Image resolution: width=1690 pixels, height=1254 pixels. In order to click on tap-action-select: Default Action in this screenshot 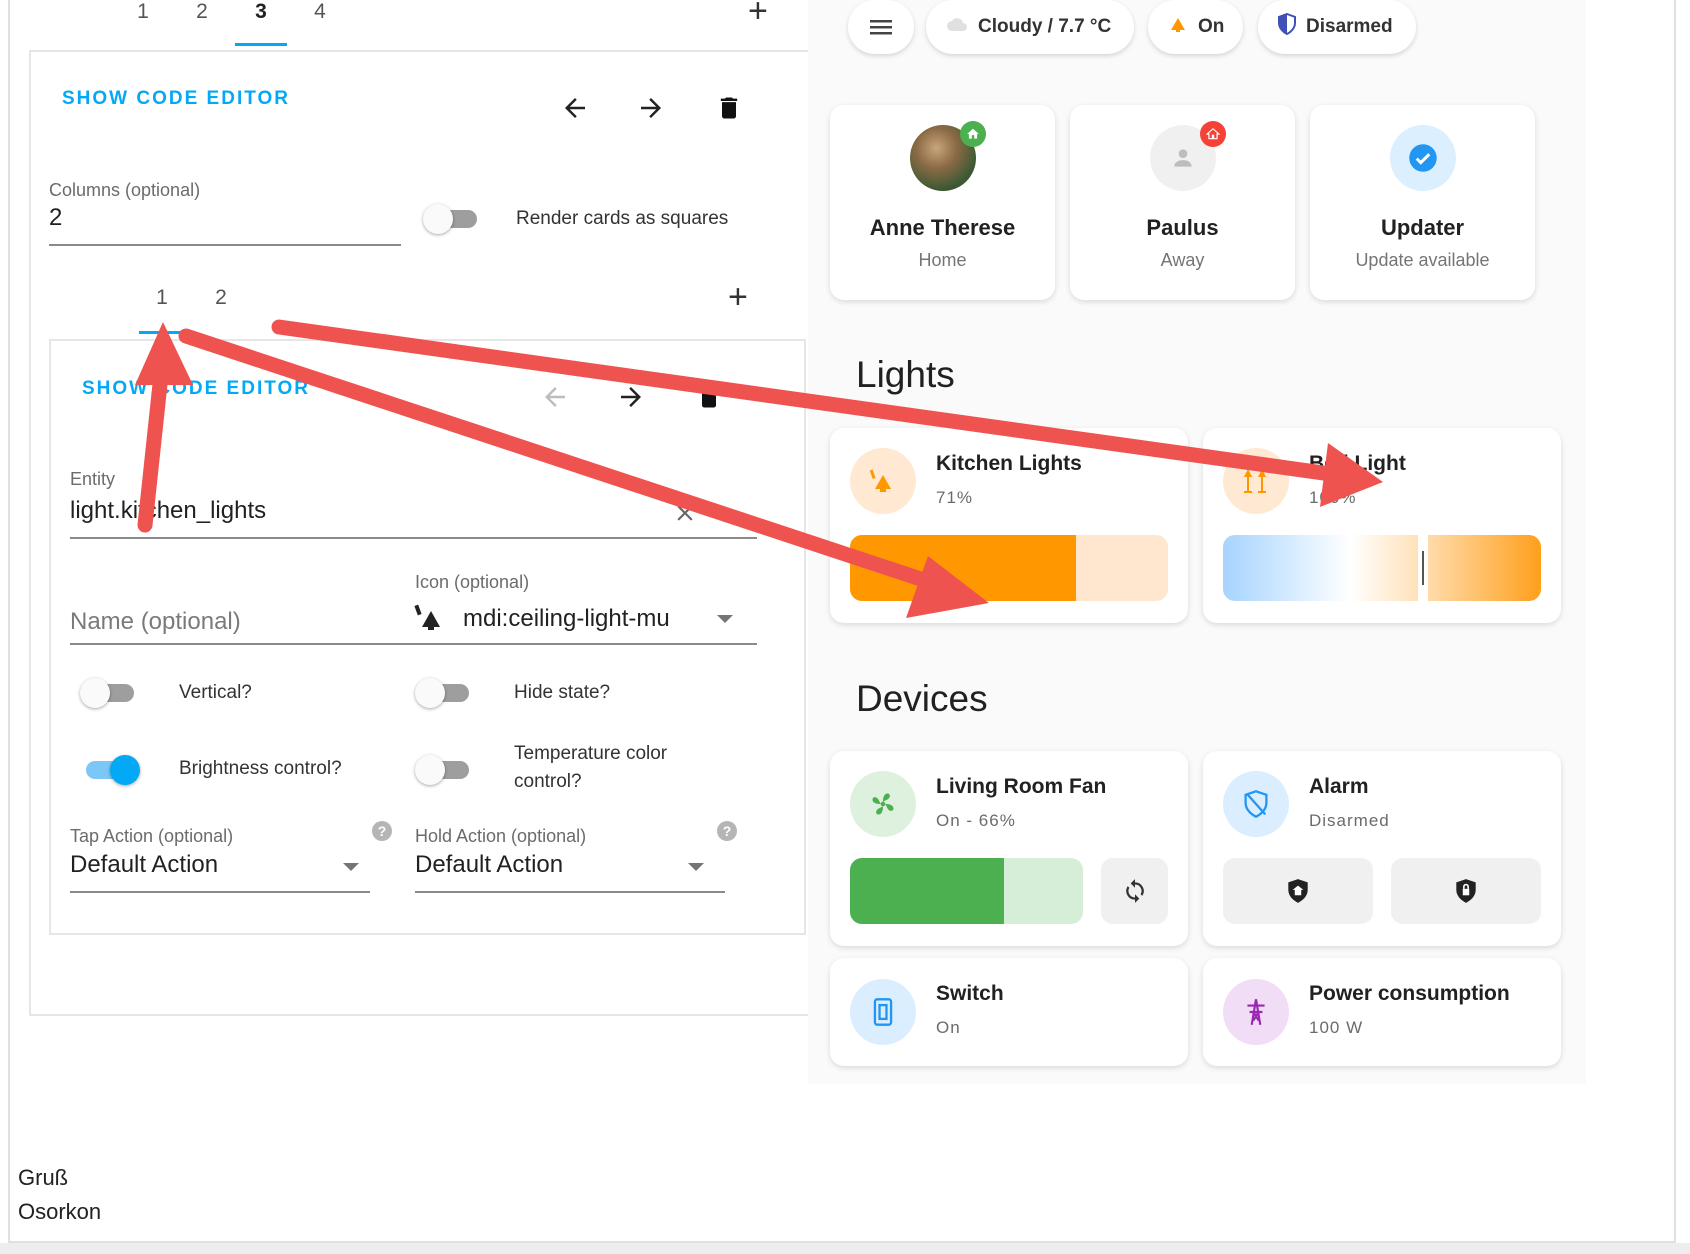, I will do `click(144, 865)`.